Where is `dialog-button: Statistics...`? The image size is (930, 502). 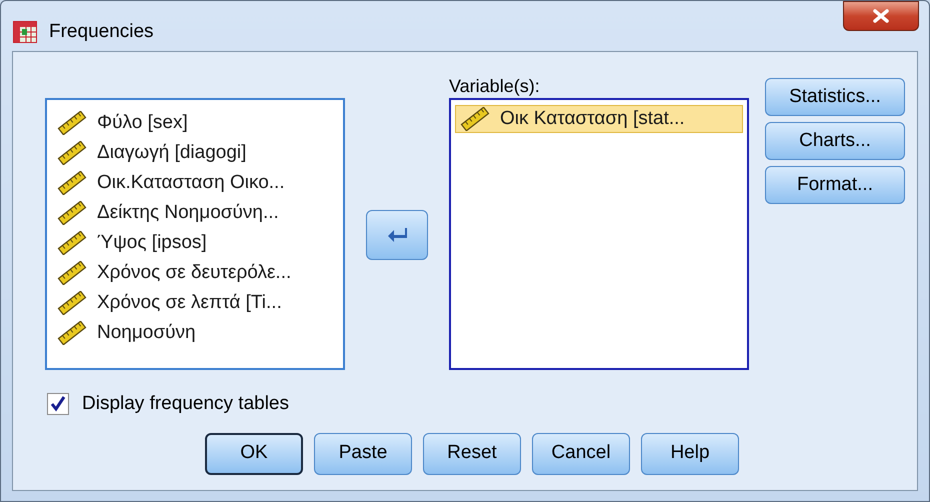
dialog-button: Statistics... is located at coordinates (835, 97).